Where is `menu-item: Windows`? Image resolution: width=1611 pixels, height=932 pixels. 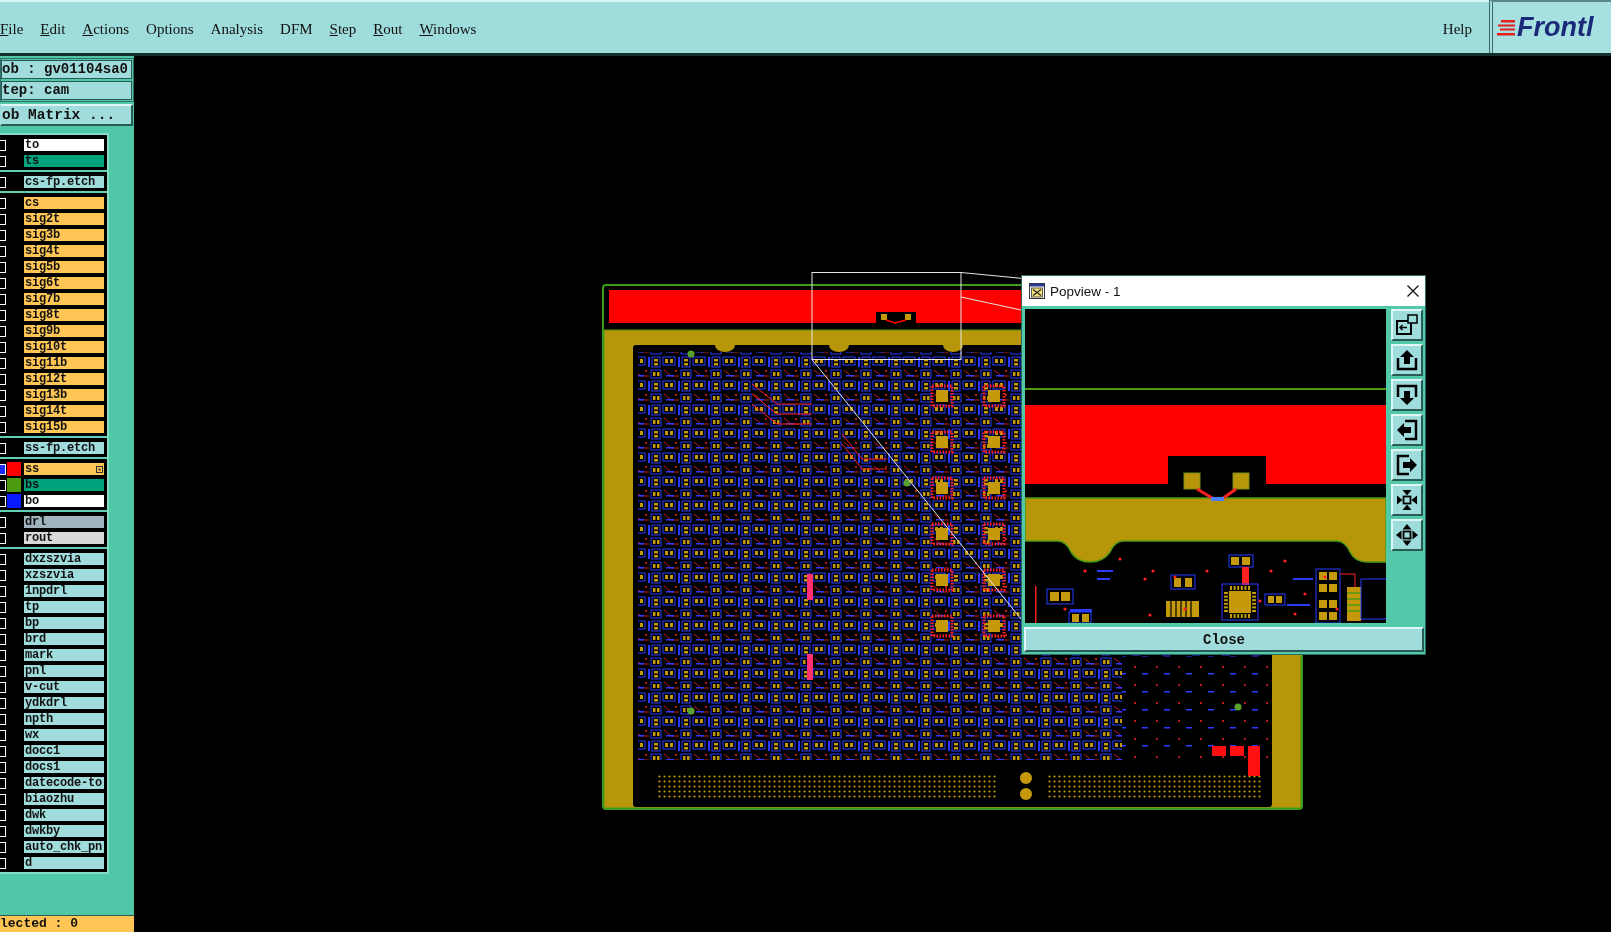 menu-item: Windows is located at coordinates (448, 29).